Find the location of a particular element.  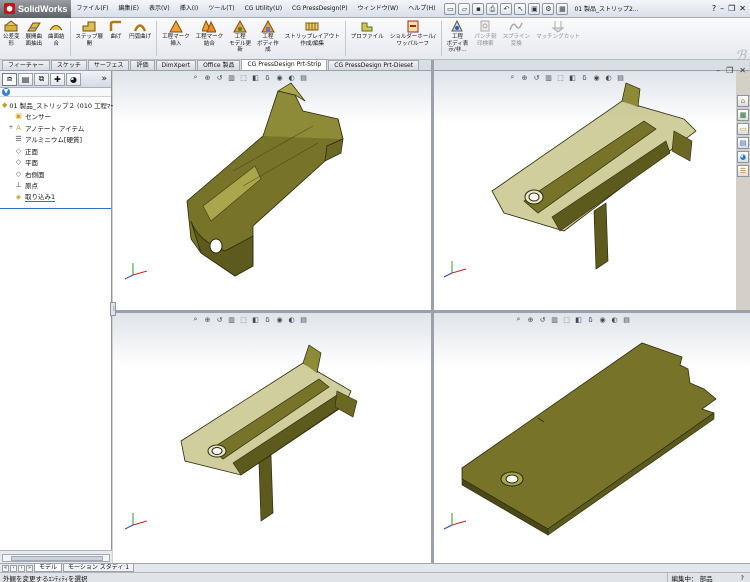

cmd-tolerance-deform: 公差変 形 is located at coordinates (11, 38).